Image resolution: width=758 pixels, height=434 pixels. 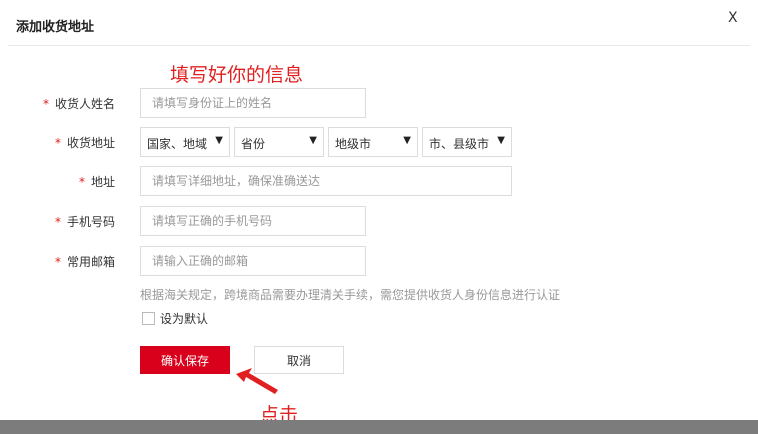 I want to click on country-select: 国家、地域 ▼, so click(x=185, y=142).